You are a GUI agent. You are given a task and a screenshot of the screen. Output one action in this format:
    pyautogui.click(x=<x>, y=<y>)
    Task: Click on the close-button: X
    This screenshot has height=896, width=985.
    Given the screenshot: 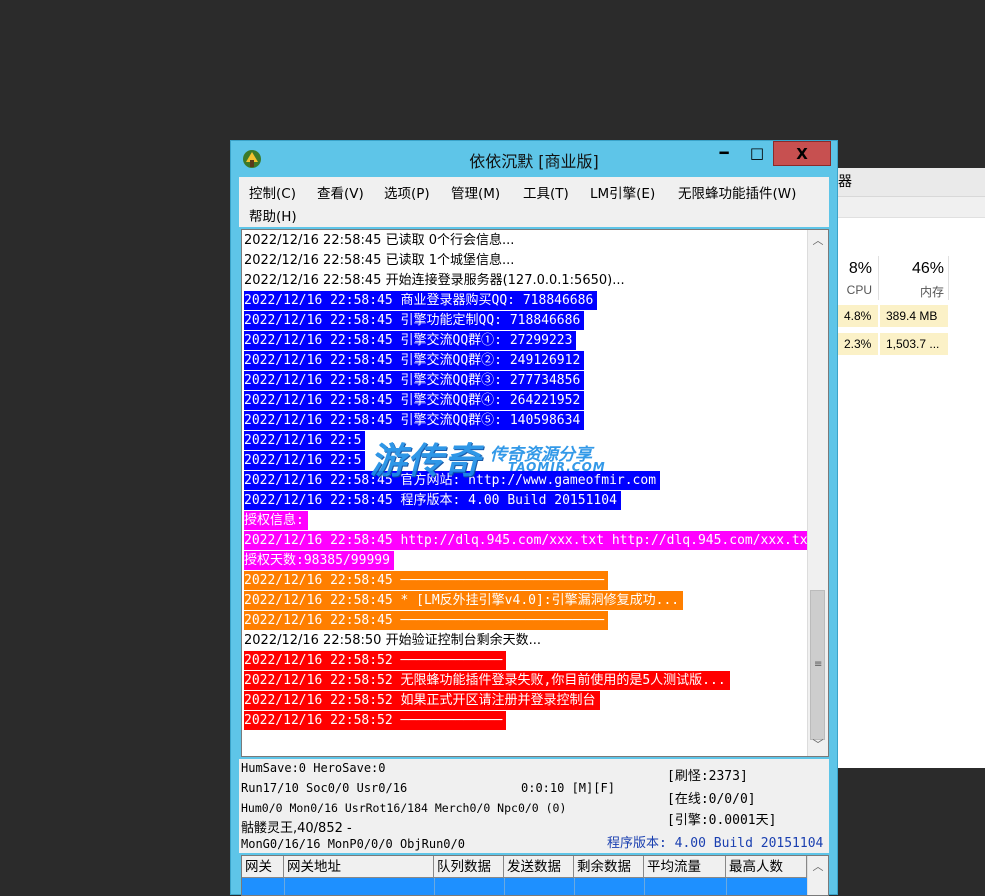 What is the action you would take?
    pyautogui.click(x=802, y=153)
    